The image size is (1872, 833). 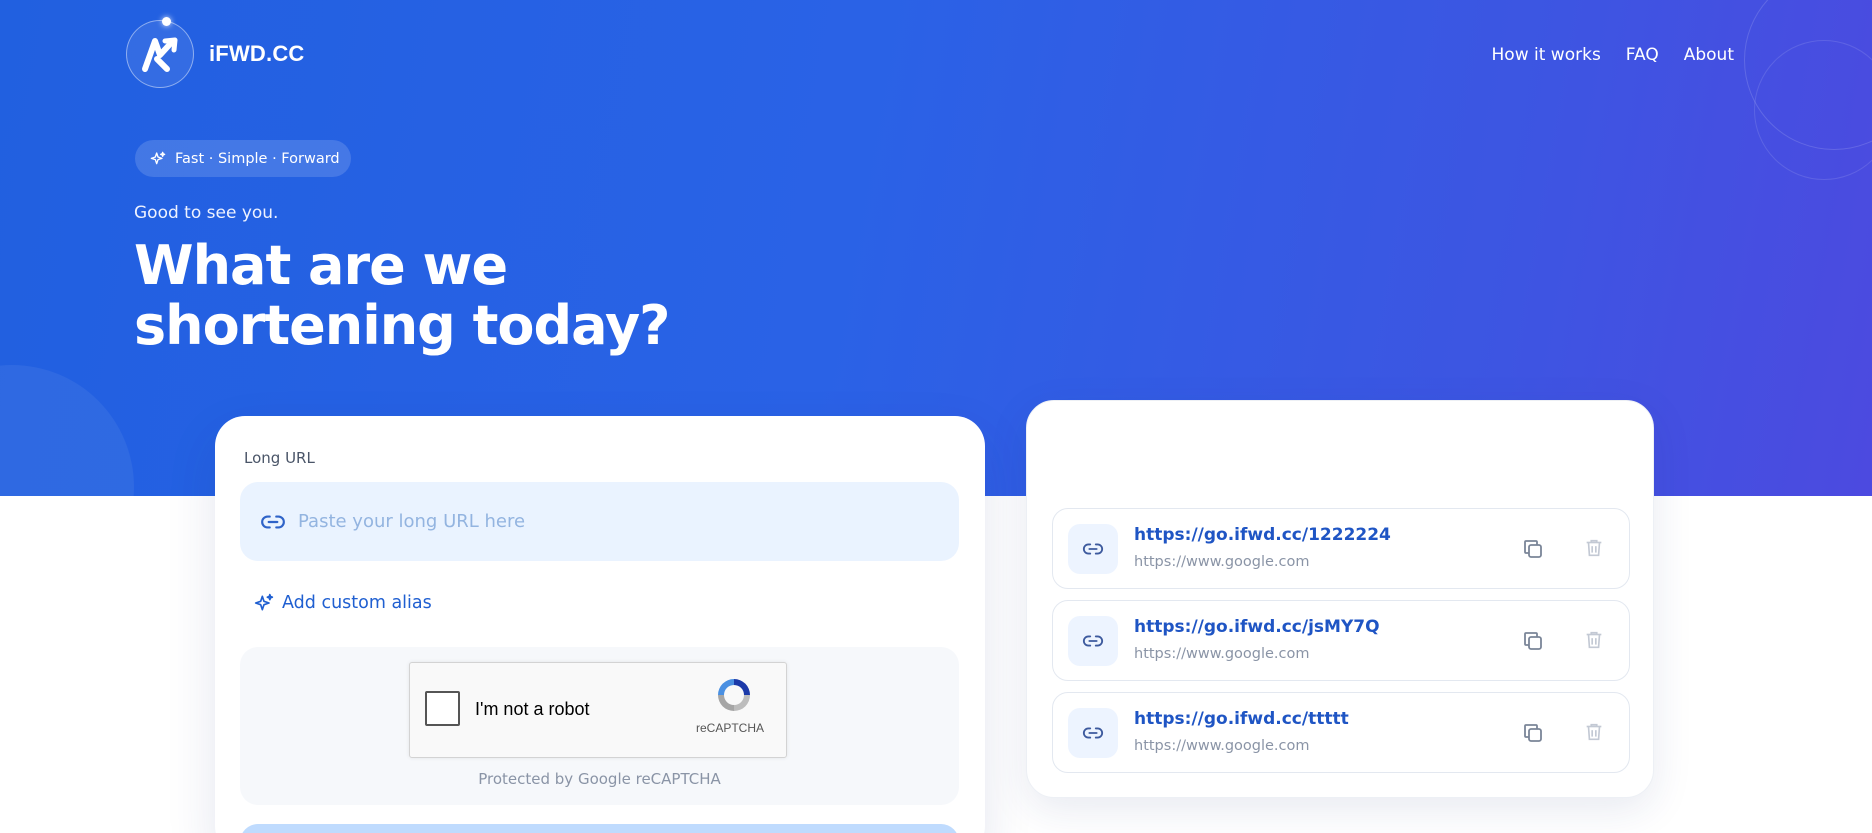 What do you see at coordinates (442, 708) in the screenshot?
I see `recaptcha-checkbox` at bounding box center [442, 708].